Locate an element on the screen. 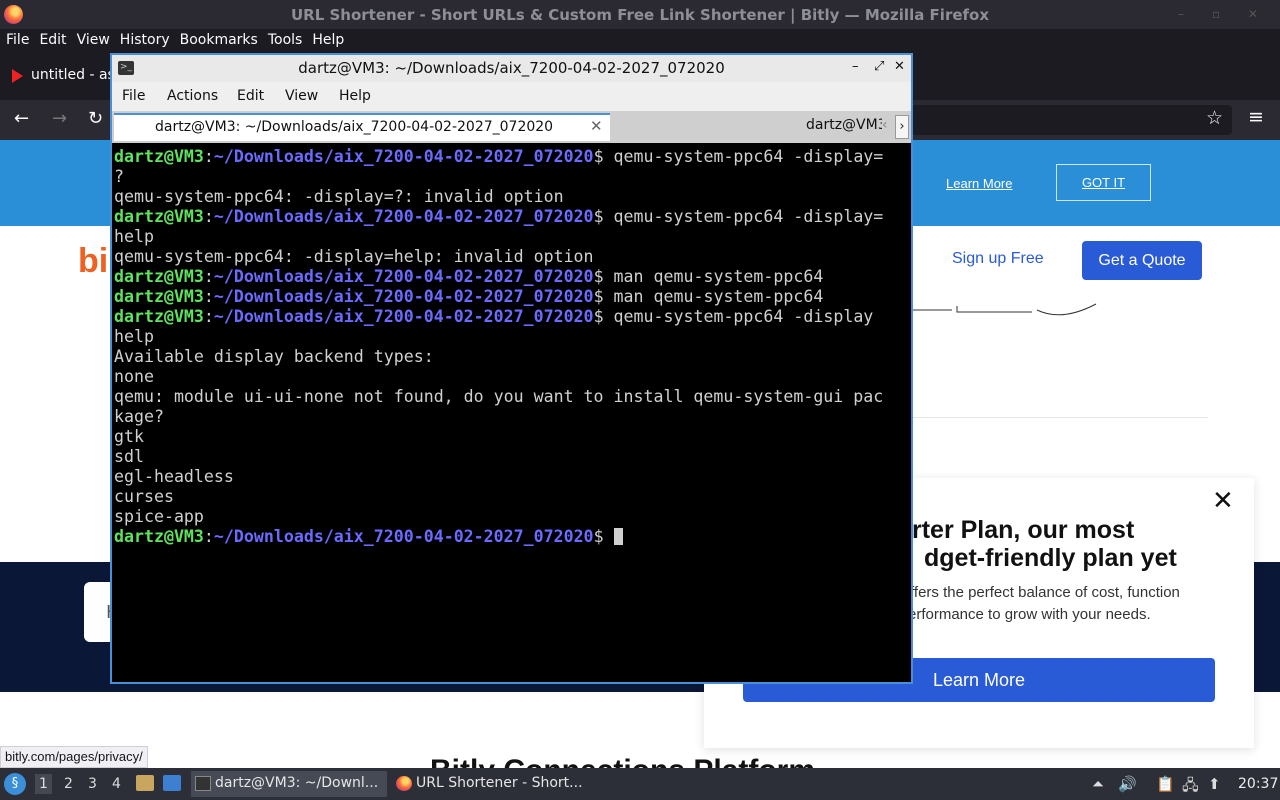  workspace-3: 3 is located at coordinates (92, 784).